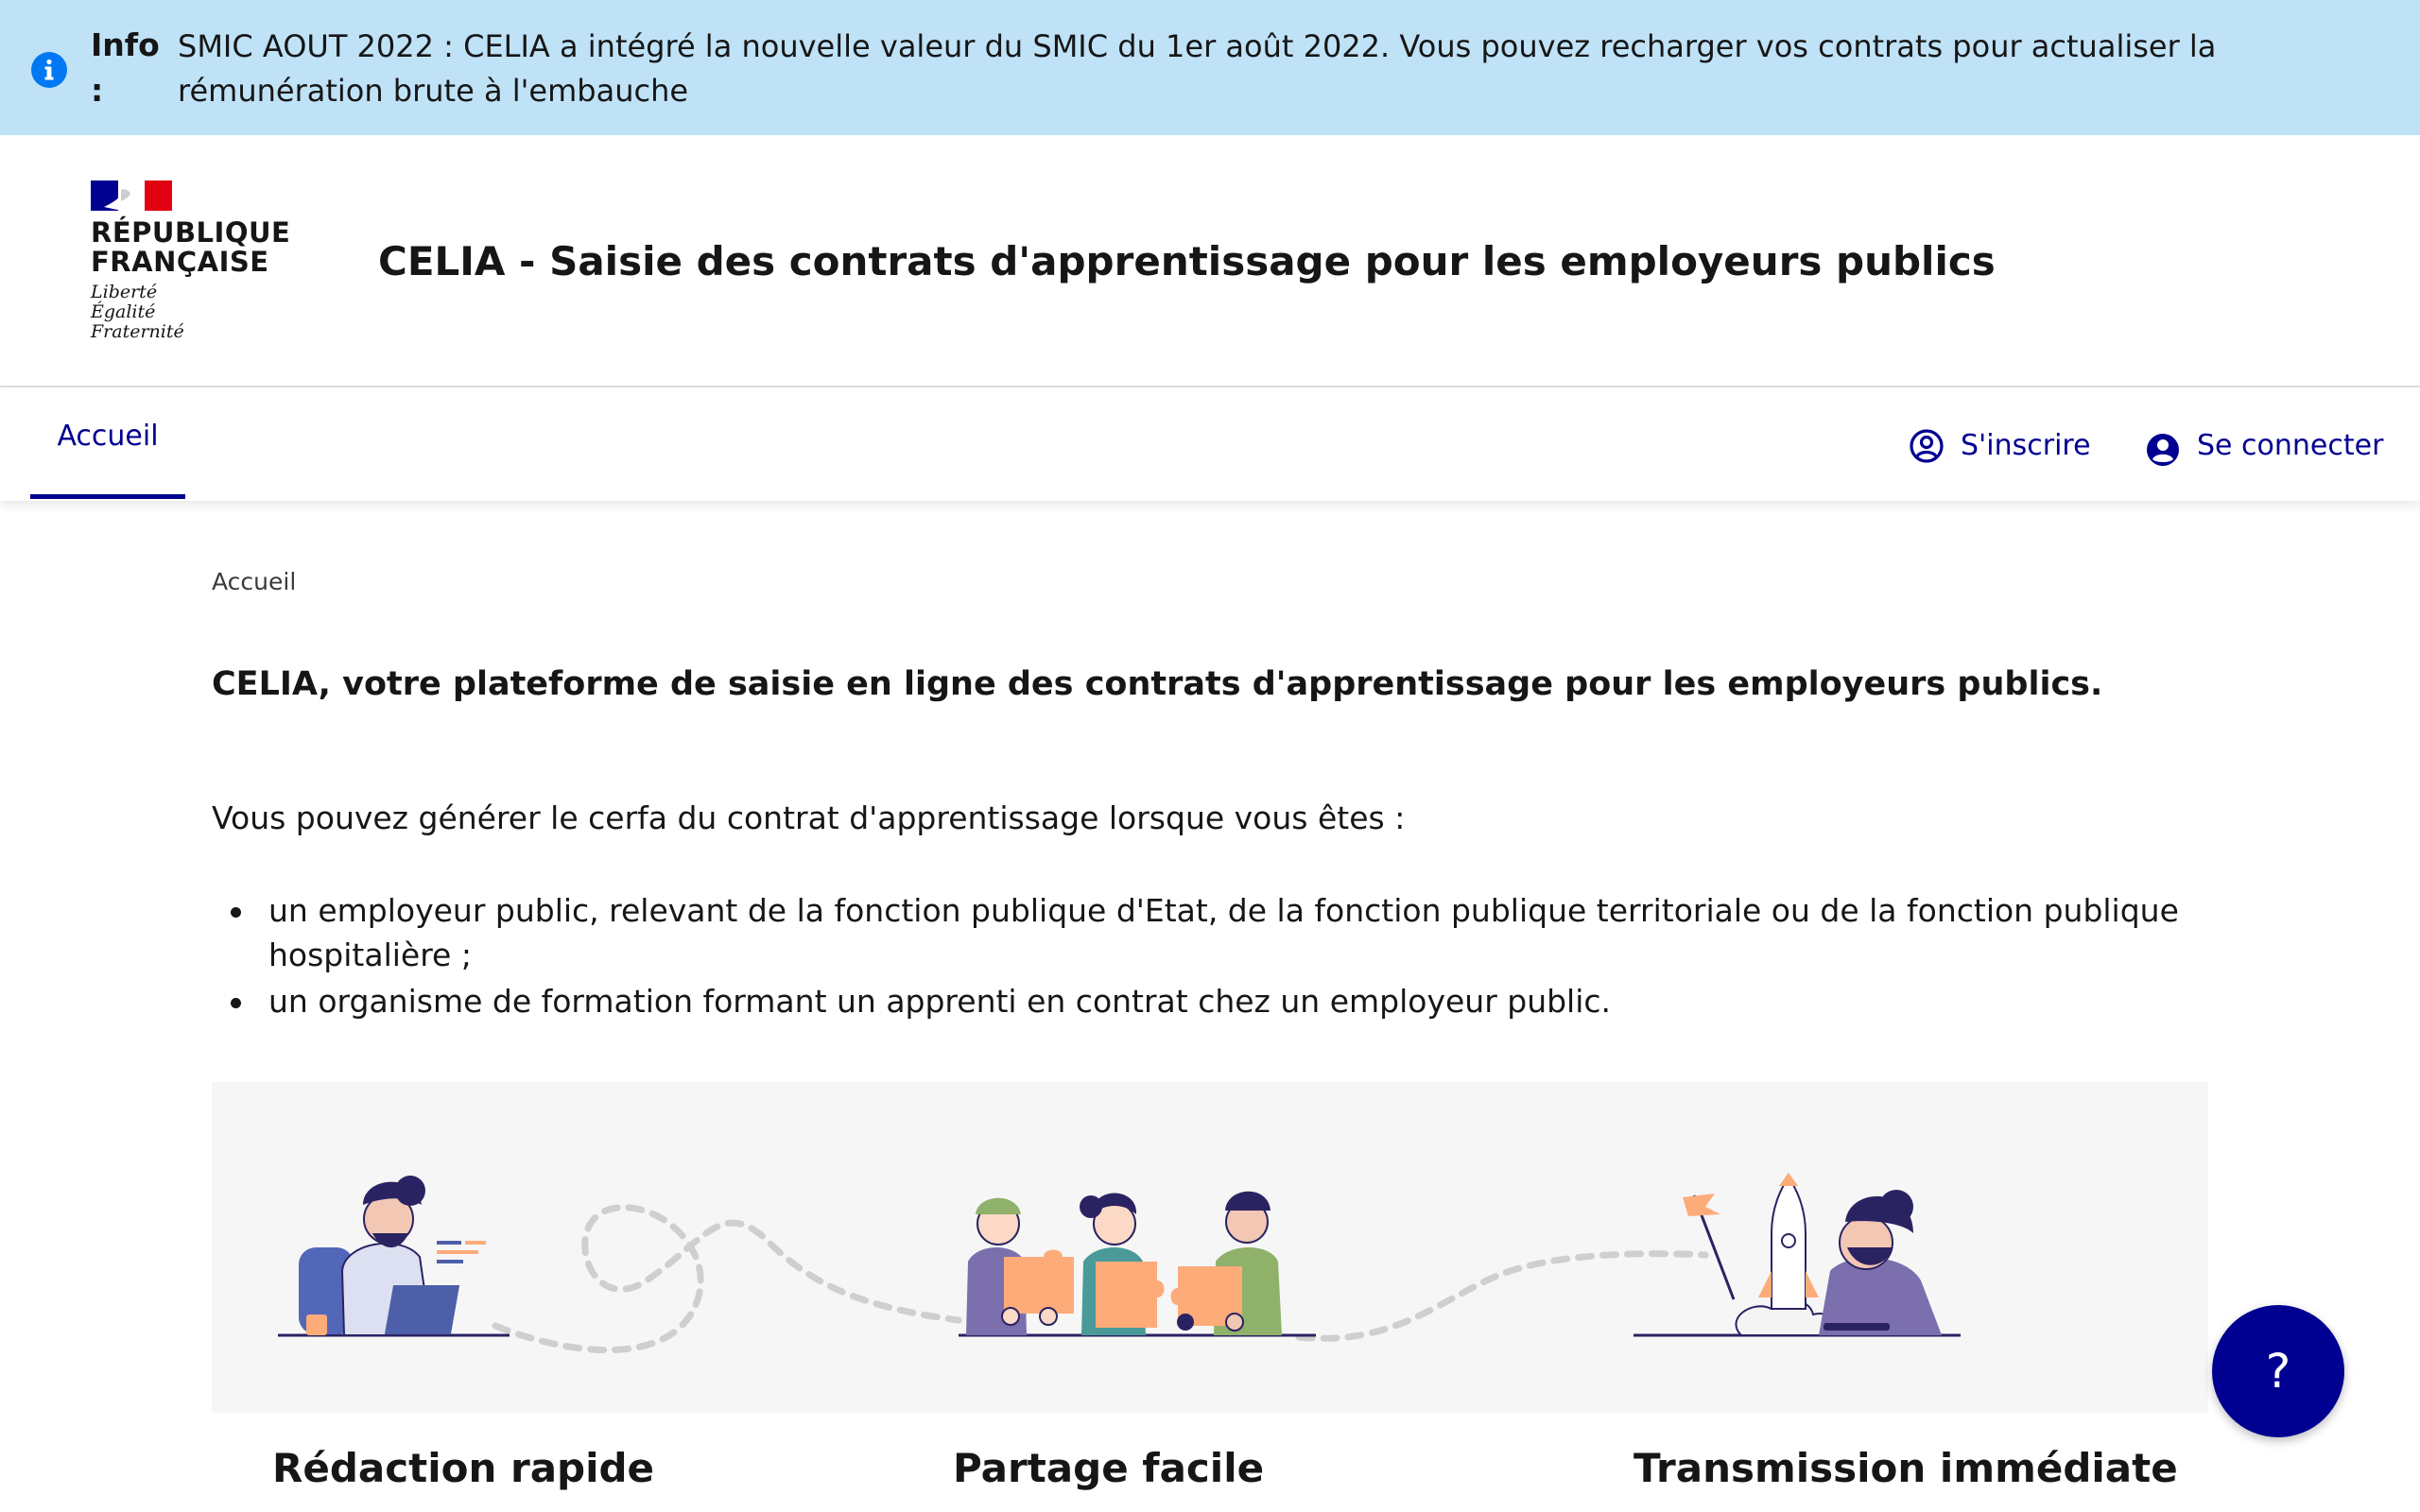 This screenshot has width=2420, height=1512. I want to click on devise-liberte: Liberté, so click(124, 292).